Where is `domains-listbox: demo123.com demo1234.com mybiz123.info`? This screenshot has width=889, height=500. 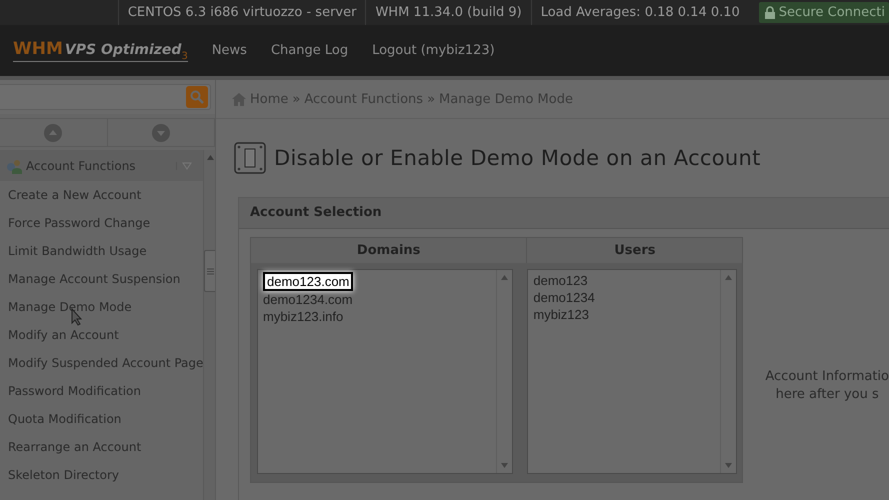
domains-listbox: demo123.com demo1234.com mybiz123.info is located at coordinates (385, 371).